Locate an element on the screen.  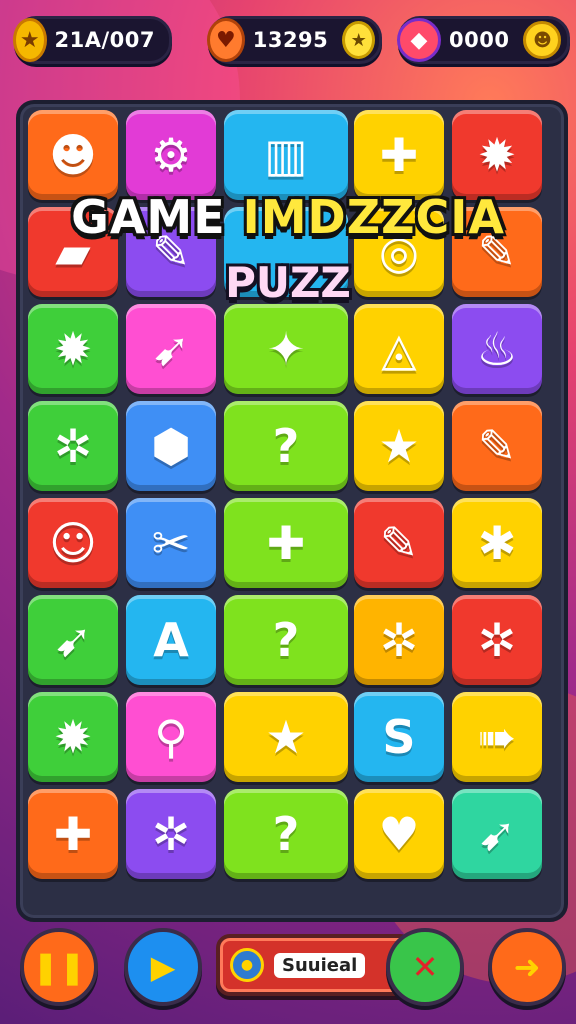
pause-button: ❚❚ is located at coordinates (59, 967).